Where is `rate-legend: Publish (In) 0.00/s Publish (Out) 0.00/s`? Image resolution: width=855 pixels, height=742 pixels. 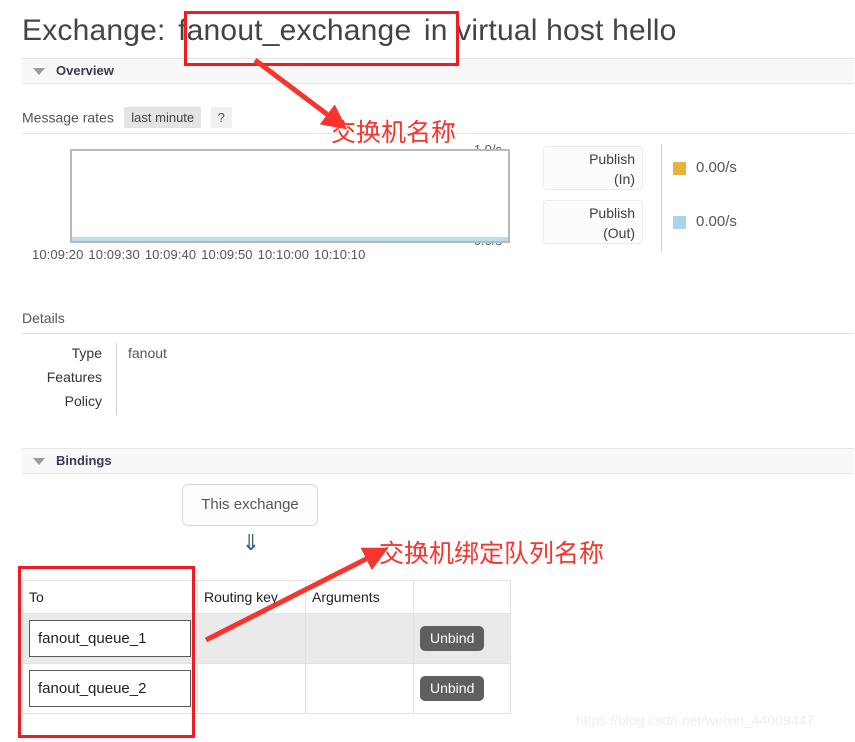
rate-legend: Publish (In) 0.00/s Publish (Out) 0.00/s is located at coordinates (658, 199).